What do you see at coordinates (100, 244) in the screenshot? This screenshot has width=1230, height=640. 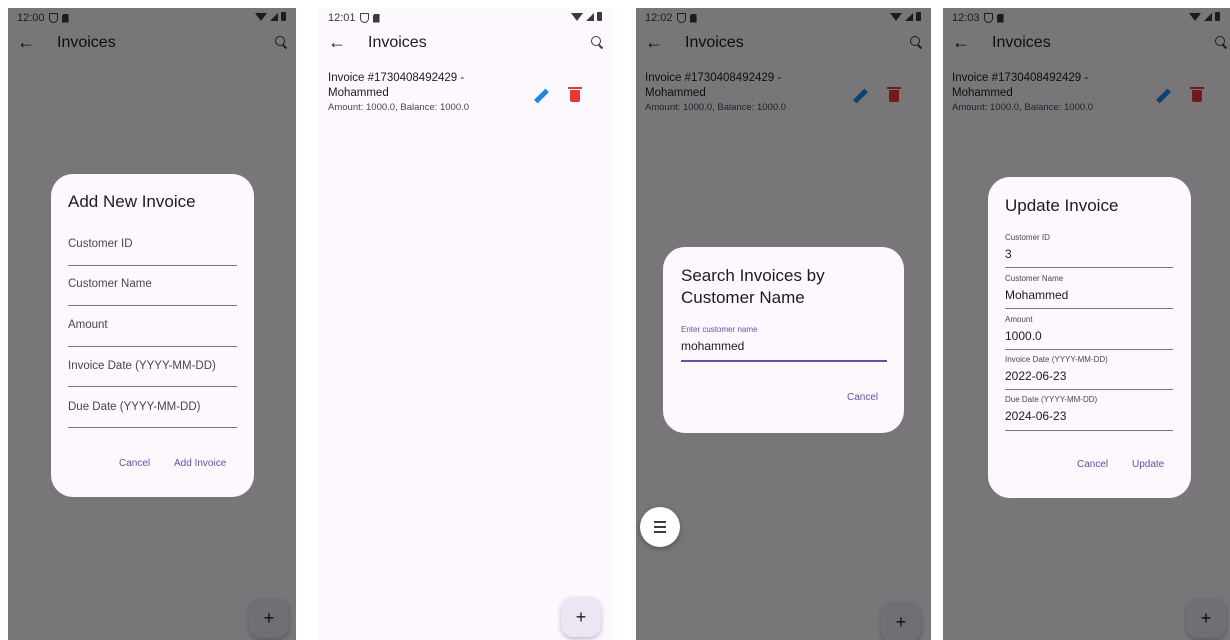 I see `field-placeholder: Customer ID` at bounding box center [100, 244].